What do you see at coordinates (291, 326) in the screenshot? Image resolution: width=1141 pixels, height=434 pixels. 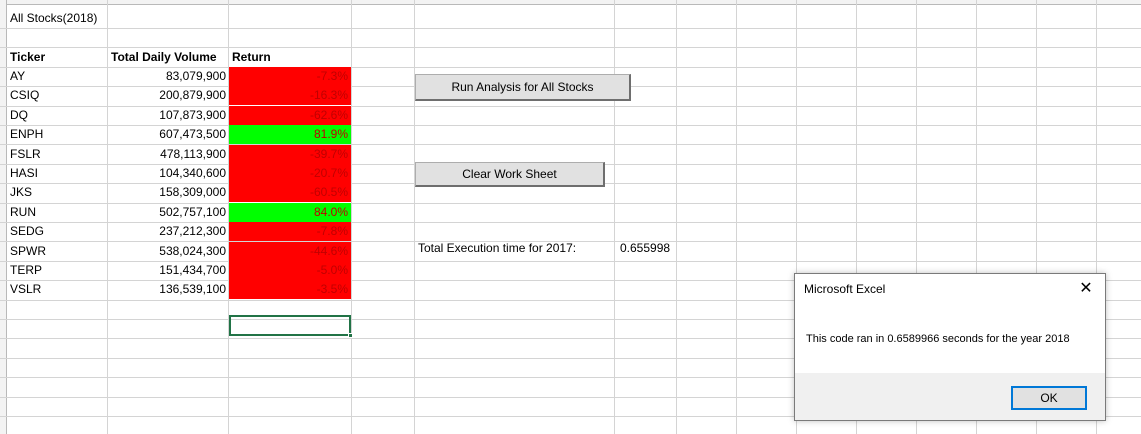 I see `active-cell-selection` at bounding box center [291, 326].